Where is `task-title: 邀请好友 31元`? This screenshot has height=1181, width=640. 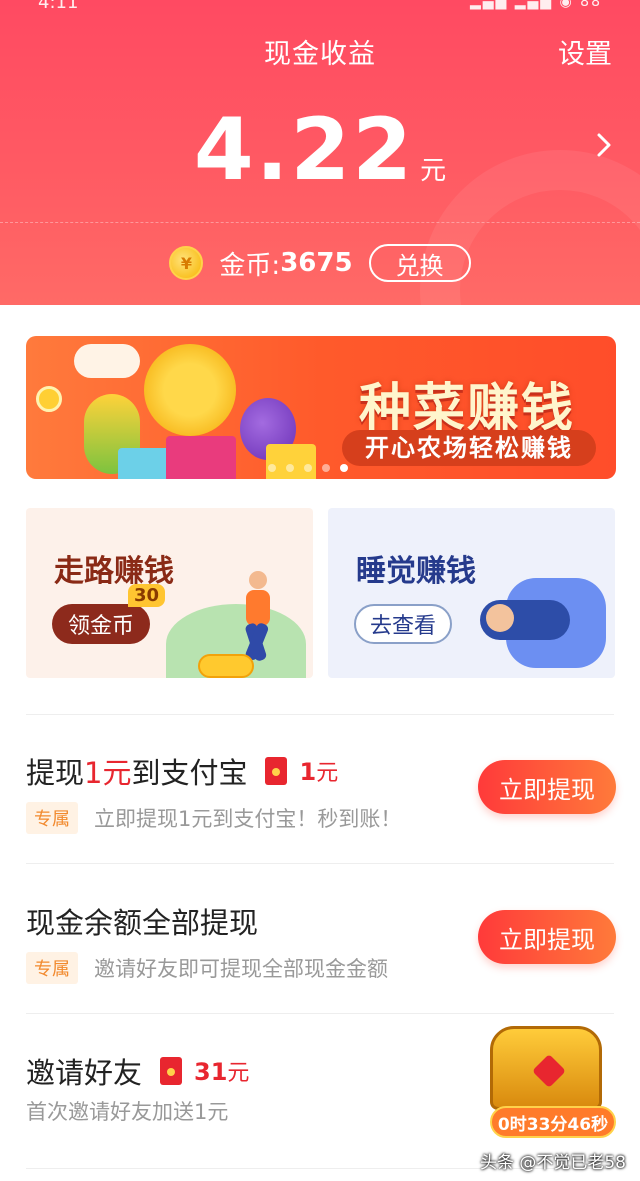
task-title: 邀请好友 31元 is located at coordinates (137, 1071).